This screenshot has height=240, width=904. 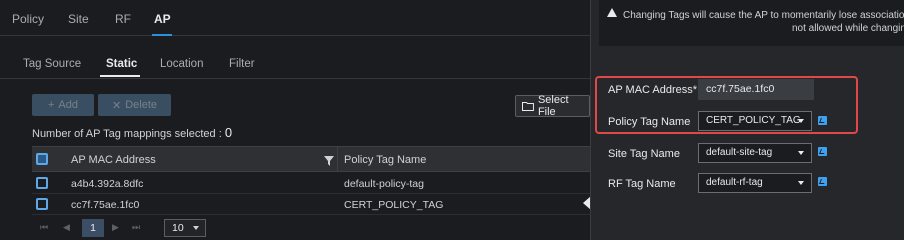 What do you see at coordinates (115, 227) in the screenshot?
I see `next-page-icon: ▶` at bounding box center [115, 227].